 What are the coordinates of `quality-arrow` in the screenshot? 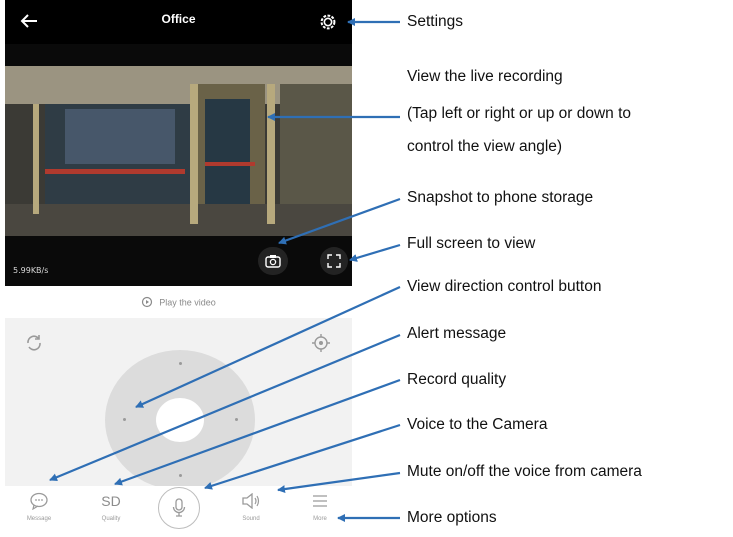 It's located at (257, 432).